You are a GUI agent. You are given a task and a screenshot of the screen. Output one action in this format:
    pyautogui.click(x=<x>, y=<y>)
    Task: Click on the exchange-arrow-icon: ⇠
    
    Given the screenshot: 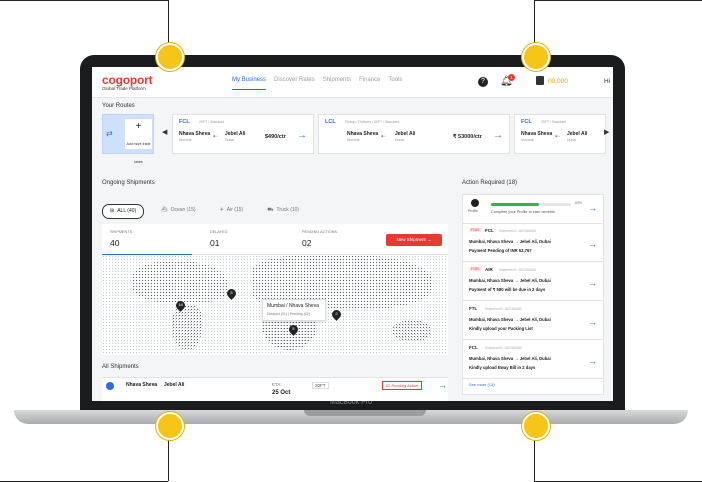 What is the action you would take?
    pyautogui.click(x=154, y=385)
    